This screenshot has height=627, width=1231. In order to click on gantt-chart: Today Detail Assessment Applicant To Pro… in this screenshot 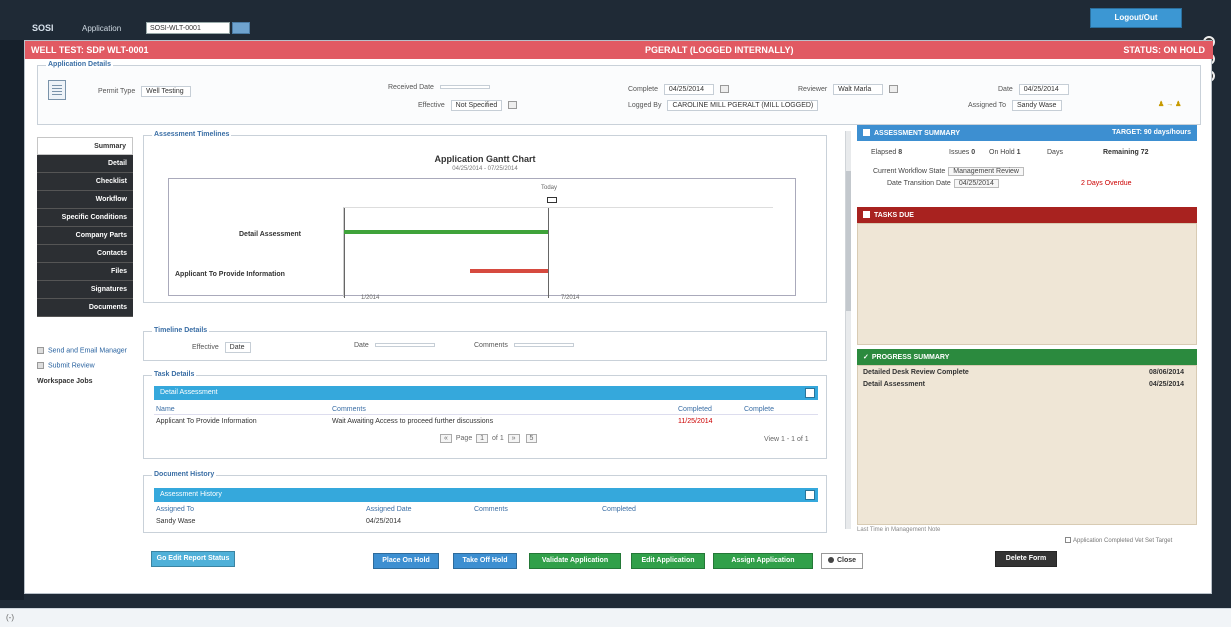, I will do `click(482, 239)`.